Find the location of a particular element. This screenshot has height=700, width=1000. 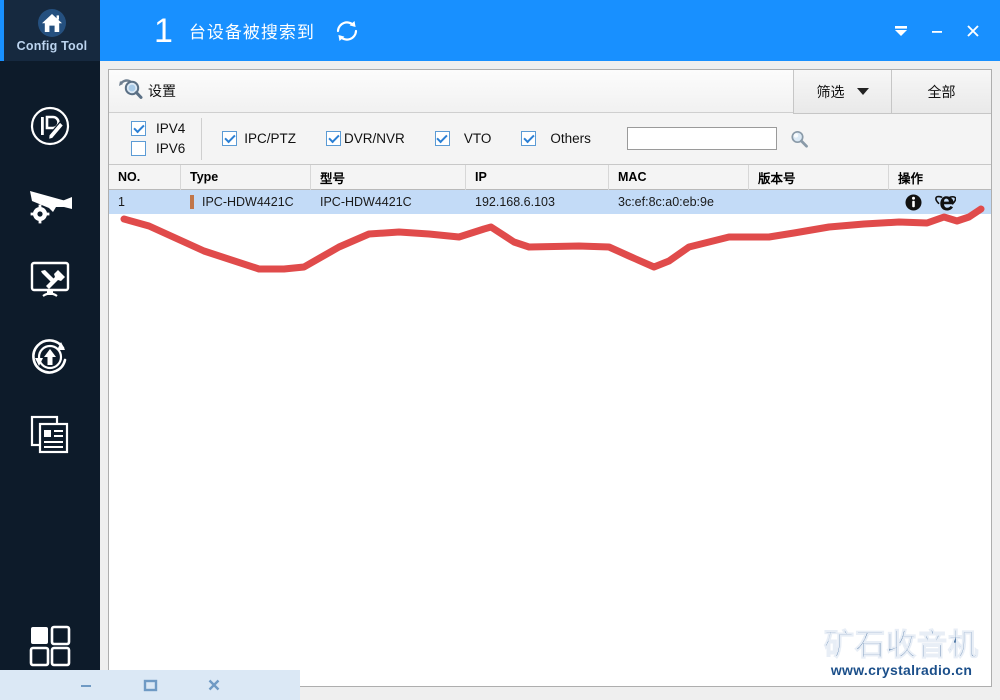

chevron-down-icon is located at coordinates (862, 91).